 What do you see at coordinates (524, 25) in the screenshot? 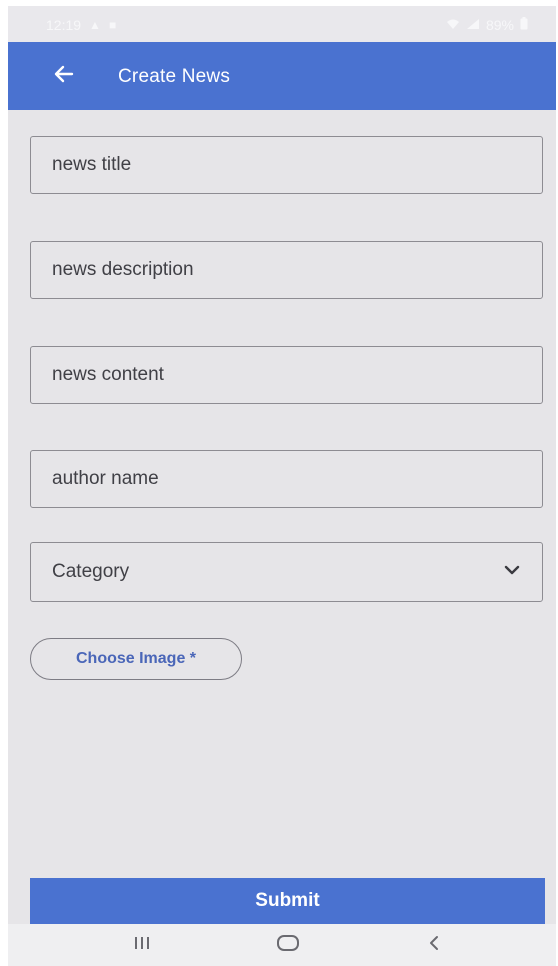
I see `battery-icon` at bounding box center [524, 25].